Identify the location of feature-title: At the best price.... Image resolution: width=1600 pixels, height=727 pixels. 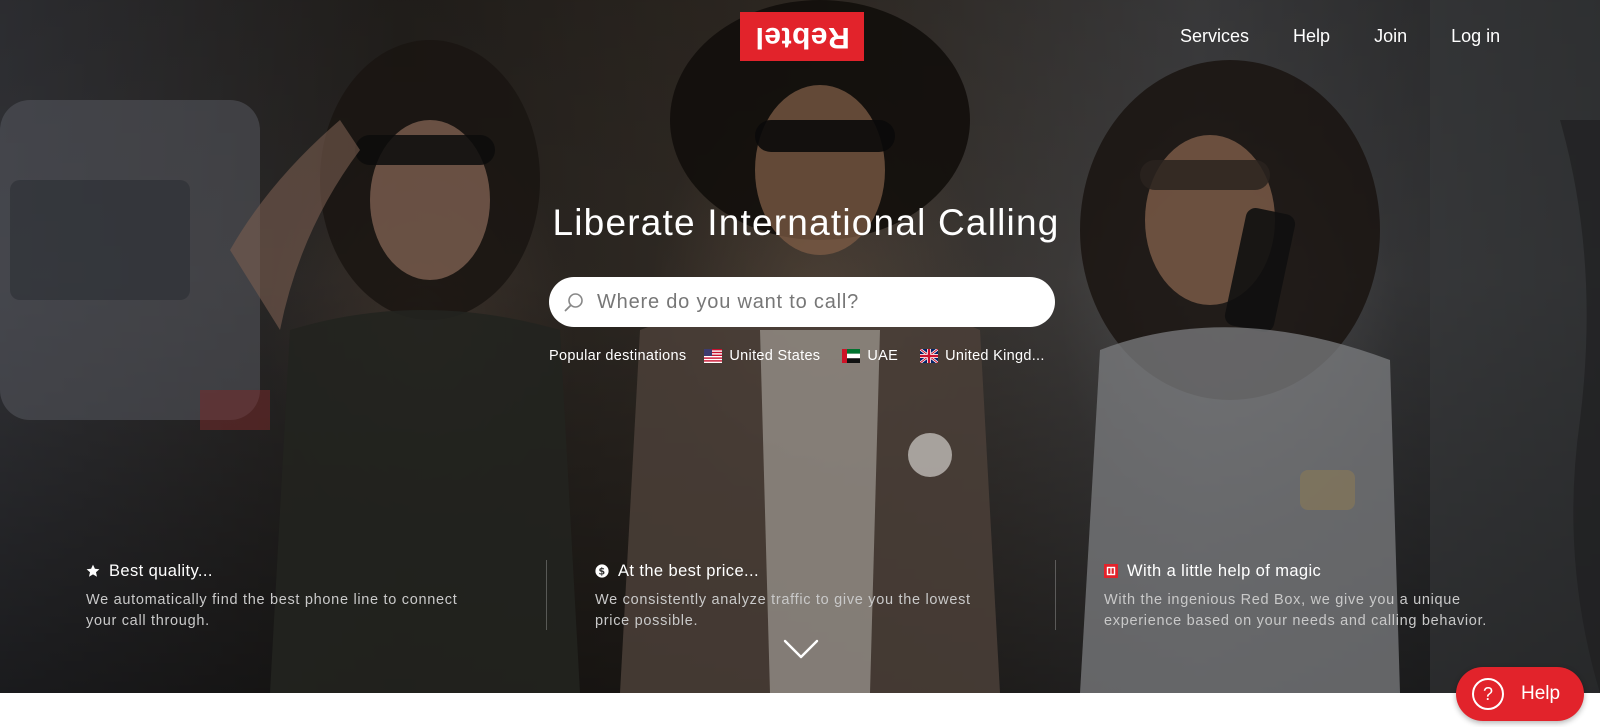
(688, 570).